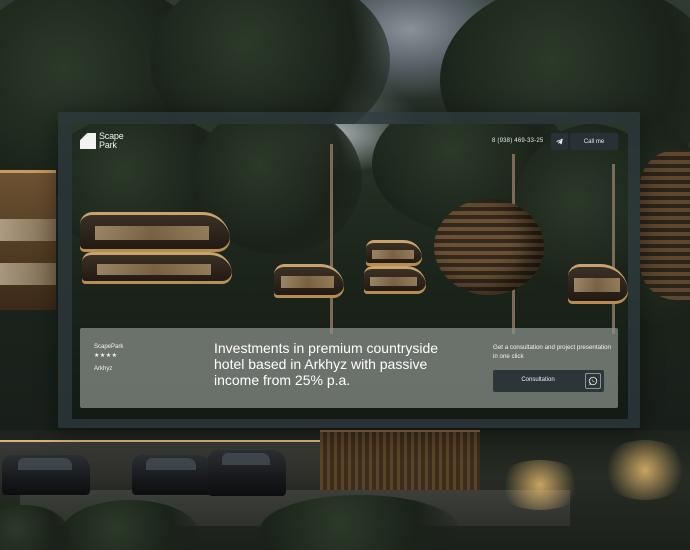 Image resolution: width=690 pixels, height=550 pixels. I want to click on whatsapp-icon, so click(593, 381).